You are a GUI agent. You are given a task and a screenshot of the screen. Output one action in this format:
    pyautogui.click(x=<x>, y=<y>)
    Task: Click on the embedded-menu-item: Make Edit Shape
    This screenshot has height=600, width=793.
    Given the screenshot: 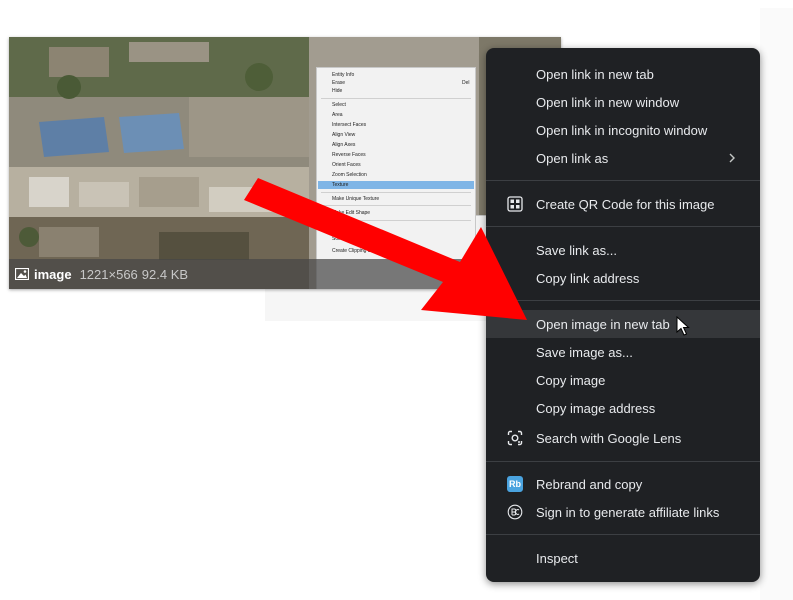 What is the action you would take?
    pyautogui.click(x=351, y=213)
    